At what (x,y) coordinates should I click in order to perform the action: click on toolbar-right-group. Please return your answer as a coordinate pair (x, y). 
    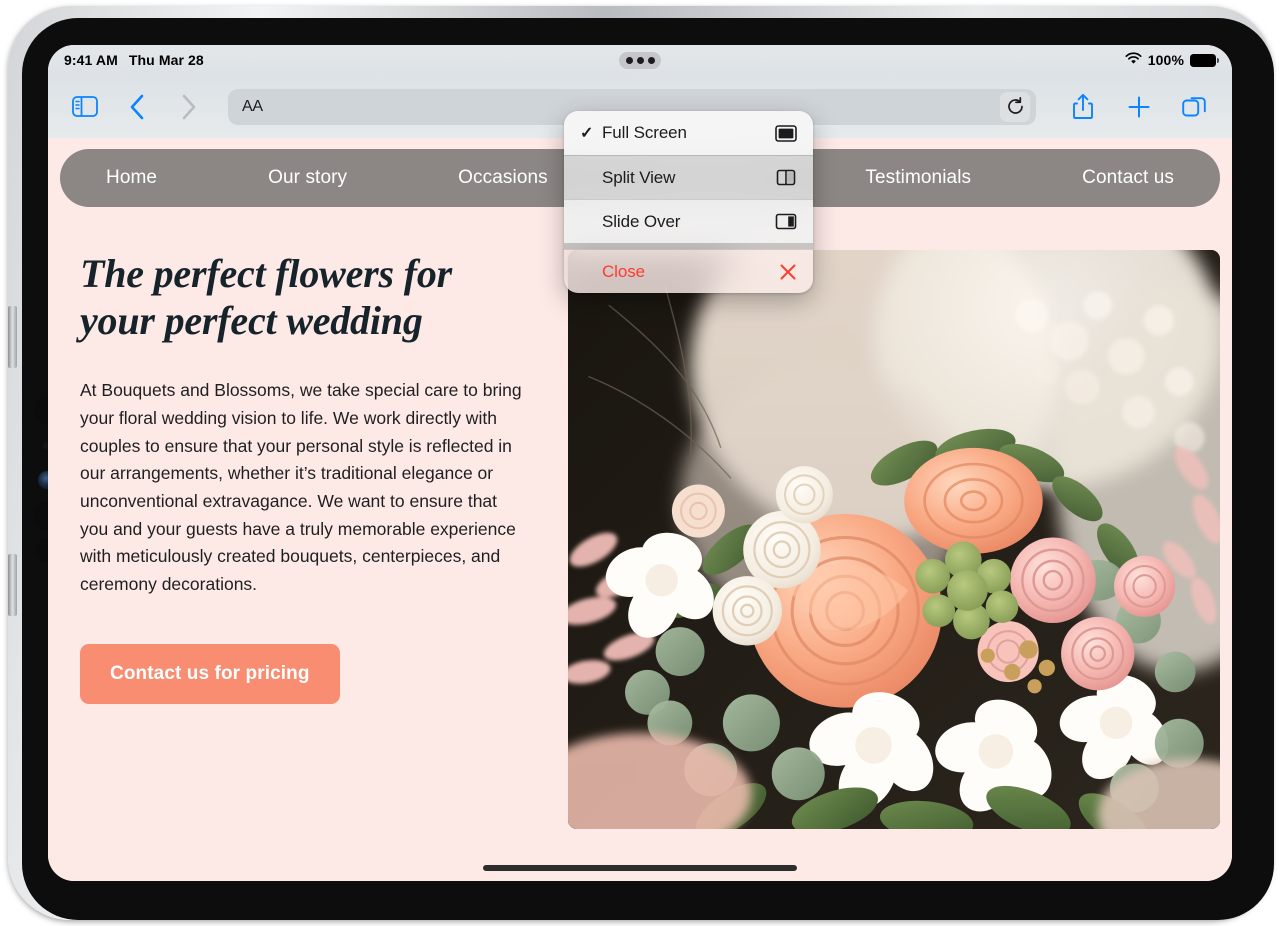
    Looking at the image, I should click on (1135, 107).